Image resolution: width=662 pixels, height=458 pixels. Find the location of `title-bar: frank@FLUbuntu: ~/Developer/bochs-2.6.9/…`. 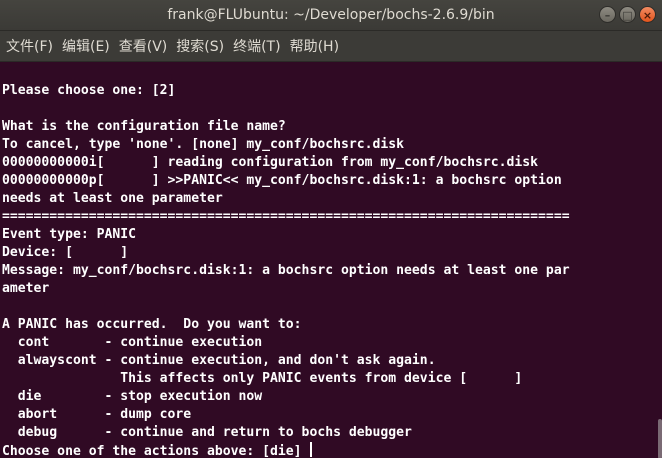

title-bar: frank@FLUbuntu: ~/Developer/bochs-2.6.9/… is located at coordinates (331, 15).